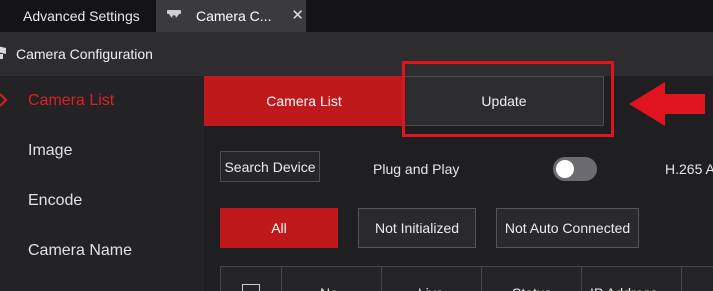 This screenshot has width=713, height=291. I want to click on column-header-ip-address: IP Address, so click(631, 279).